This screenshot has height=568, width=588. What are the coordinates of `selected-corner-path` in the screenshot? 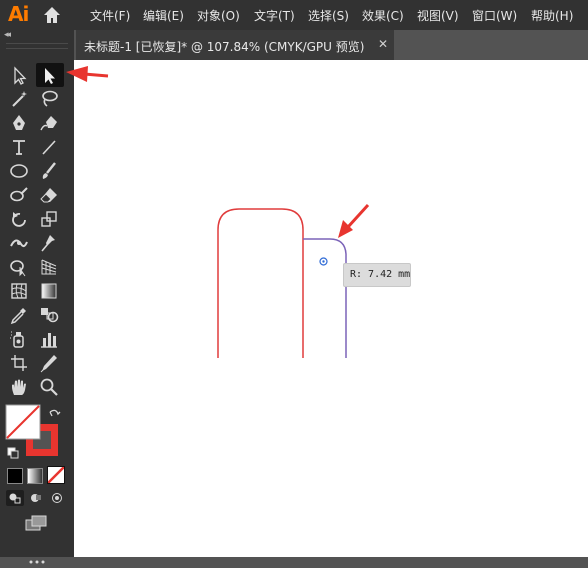 It's located at (325, 298).